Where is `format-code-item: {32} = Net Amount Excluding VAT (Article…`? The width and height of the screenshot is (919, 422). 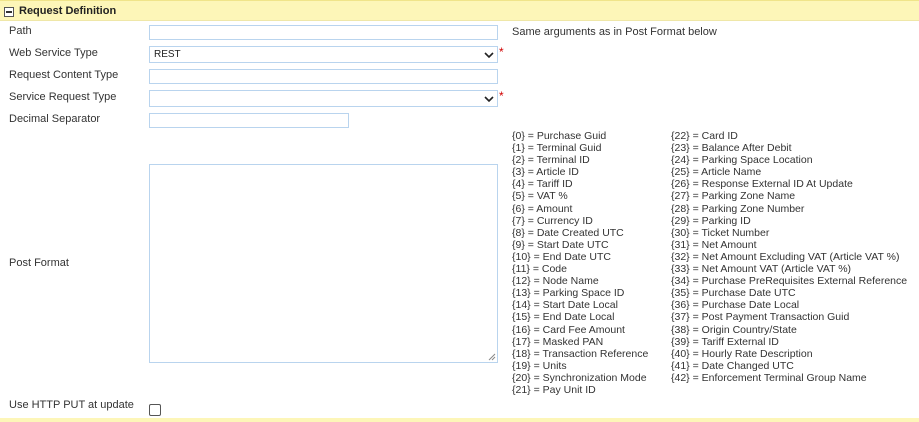
format-code-item: {32} = Net Amount Excluding VAT (Article… is located at coordinates (785, 256).